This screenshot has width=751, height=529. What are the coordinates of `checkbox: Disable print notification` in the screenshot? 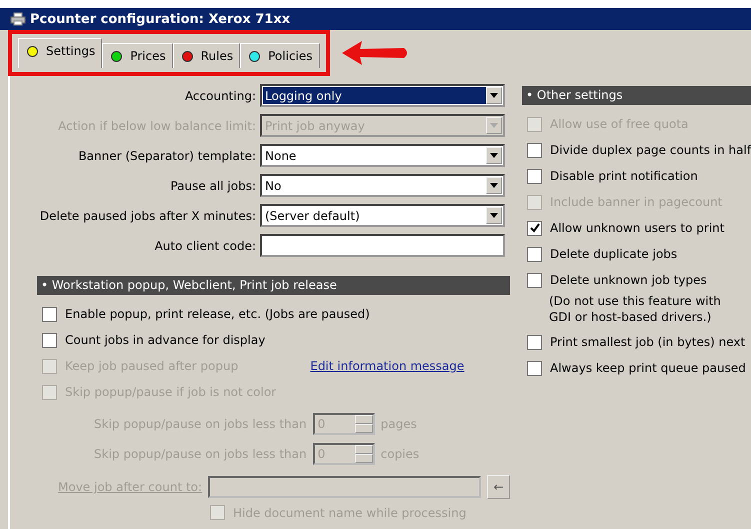 It's located at (612, 176).